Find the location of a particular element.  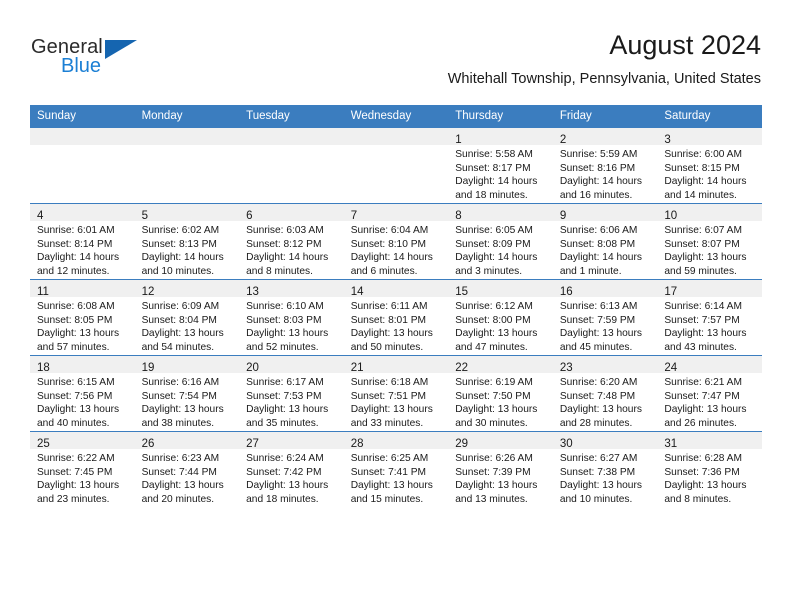

day-detail-line: Sunset: 7:38 PM is located at coordinates (597, 472).